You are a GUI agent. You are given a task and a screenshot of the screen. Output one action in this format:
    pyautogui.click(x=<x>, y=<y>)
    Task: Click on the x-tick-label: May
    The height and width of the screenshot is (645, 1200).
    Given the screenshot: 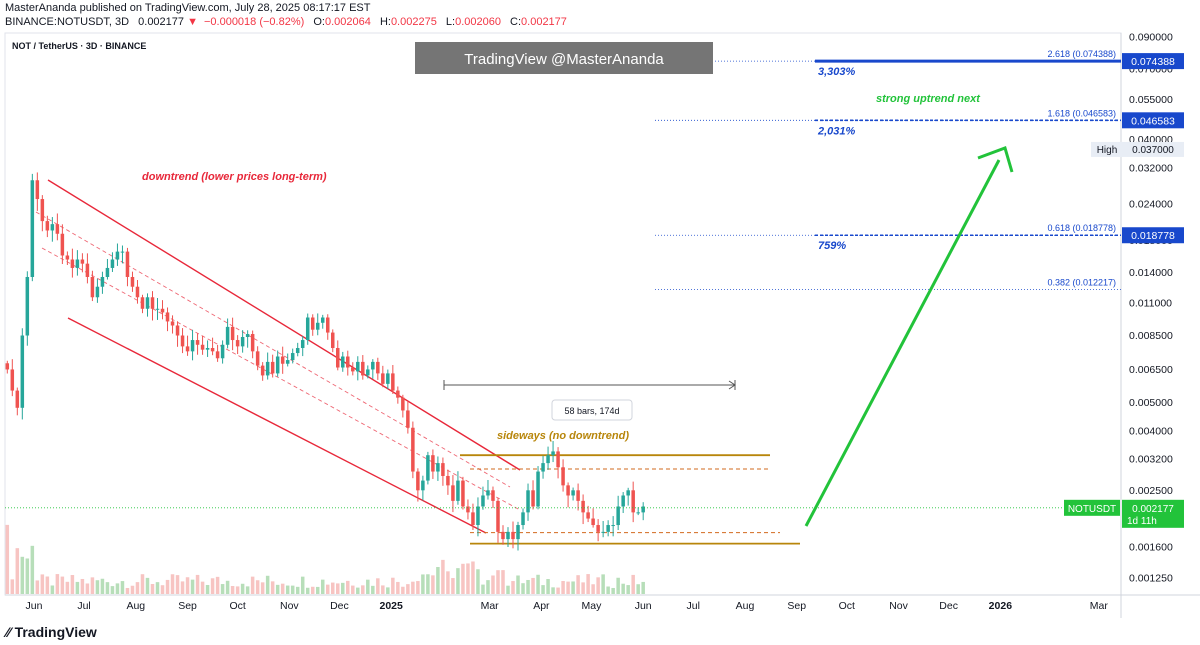 What is the action you would take?
    pyautogui.click(x=592, y=606)
    